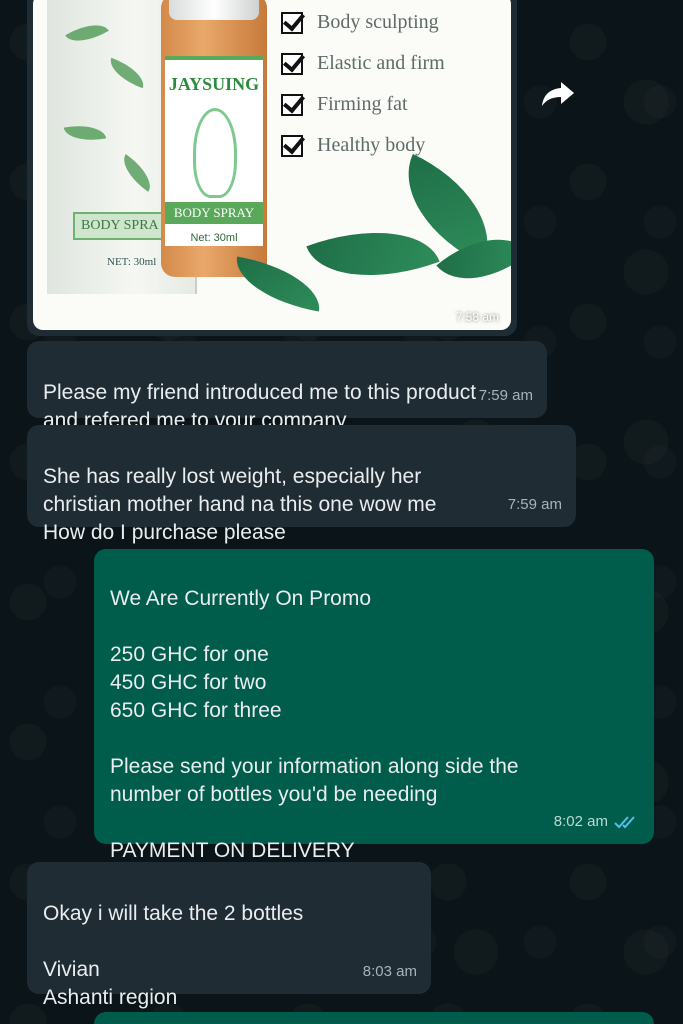 This screenshot has height=1024, width=683. I want to click on message-timestamp: 8:02 am, so click(597, 822).